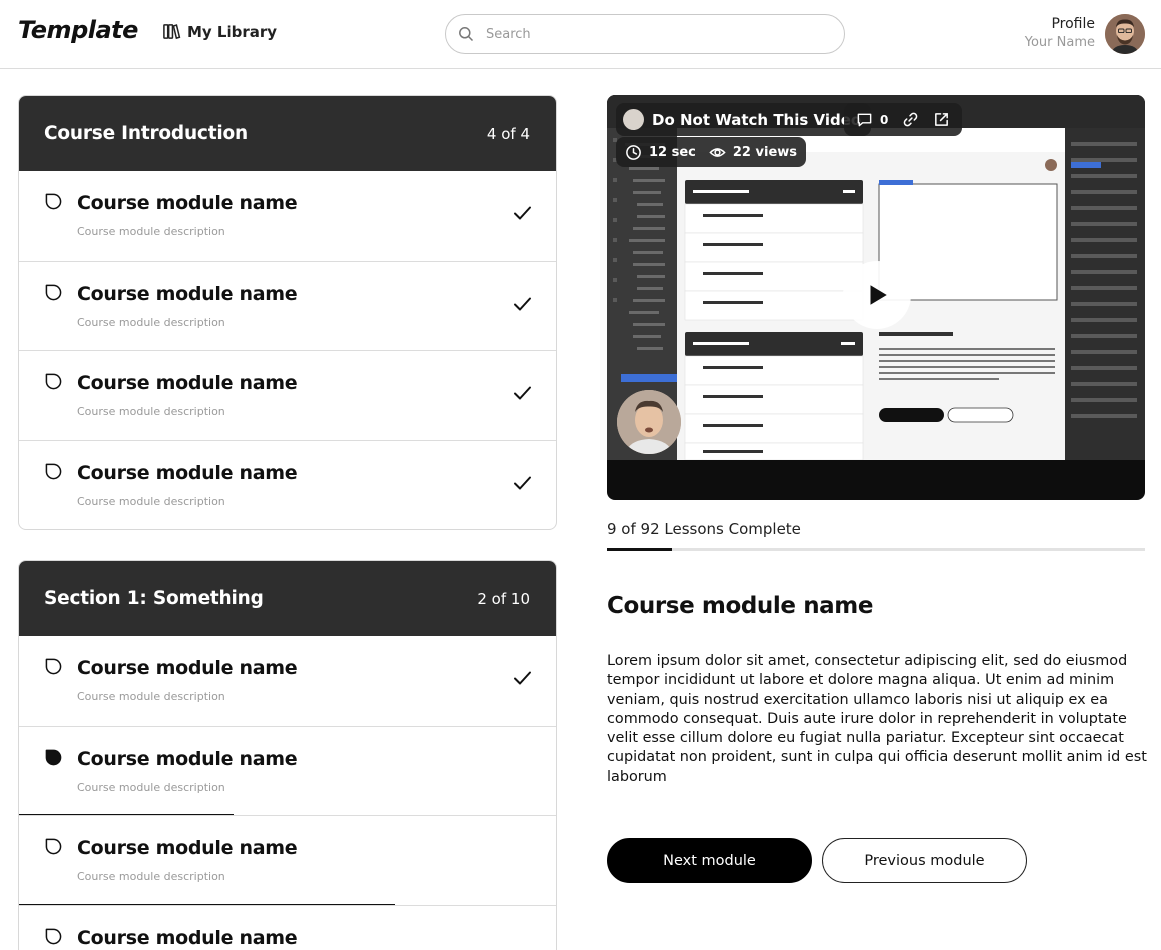 Image resolution: width=1161 pixels, height=950 pixels. What do you see at coordinates (717, 152) in the screenshot?
I see `eye-icon` at bounding box center [717, 152].